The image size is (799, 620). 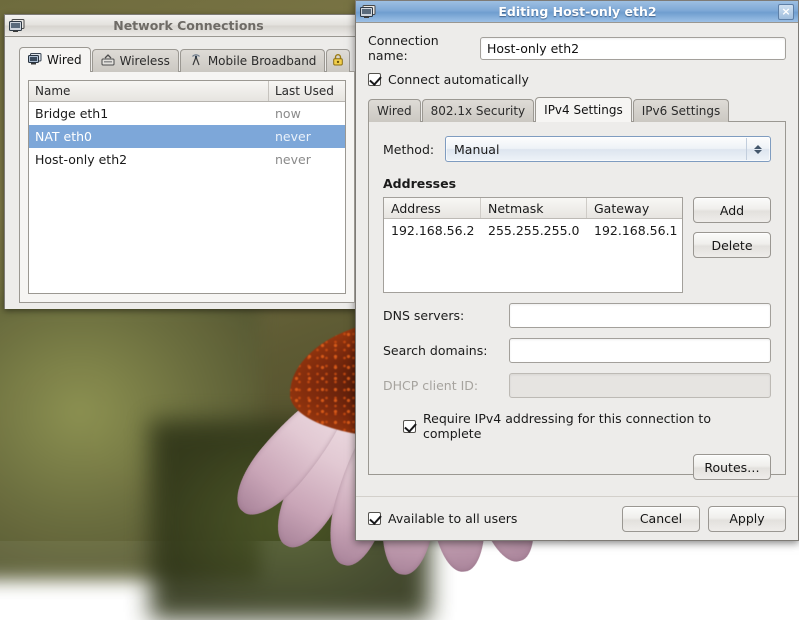 I want to click on dialog-titlebar: Editing Host-only eth2 ×, so click(x=577, y=12).